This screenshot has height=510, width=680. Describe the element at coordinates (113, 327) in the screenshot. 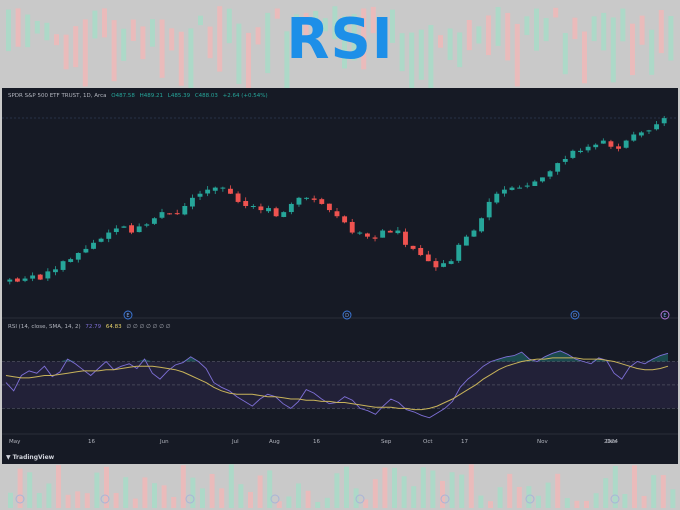

I see `rsi-ma-value: 64.83` at that location.